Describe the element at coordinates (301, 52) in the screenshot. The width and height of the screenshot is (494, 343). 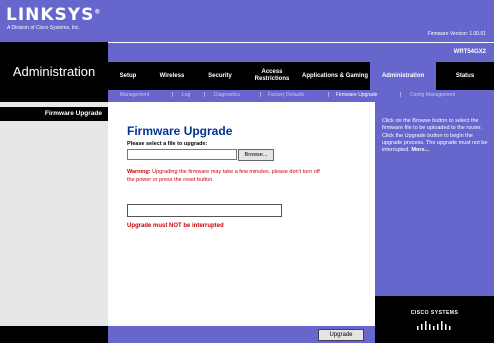
I see `model-bar: WRT54GX2` at that location.